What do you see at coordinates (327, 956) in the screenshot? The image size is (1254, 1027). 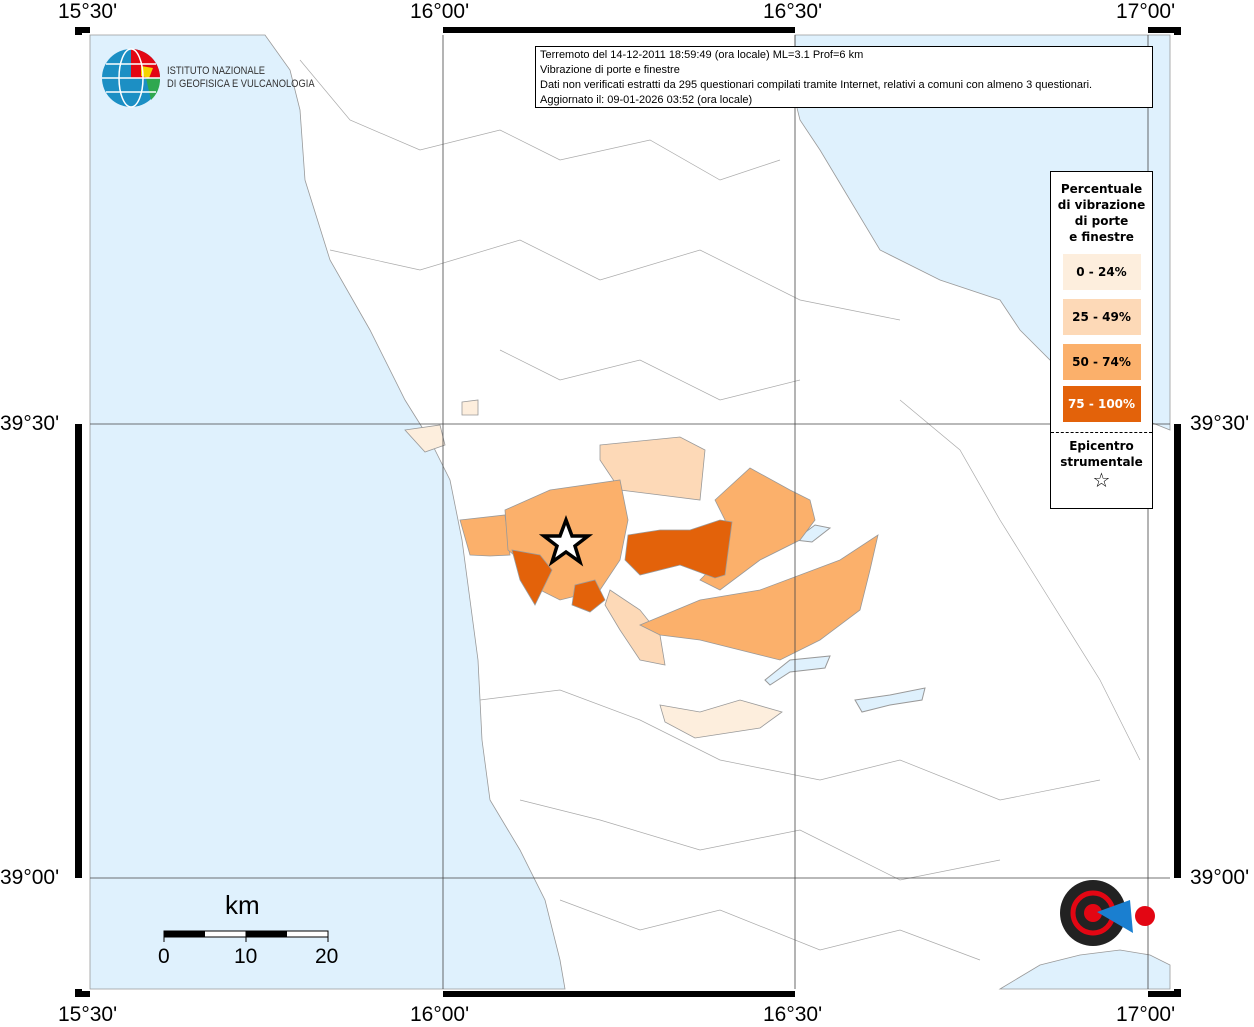 I see `scale-label: 20` at bounding box center [327, 956].